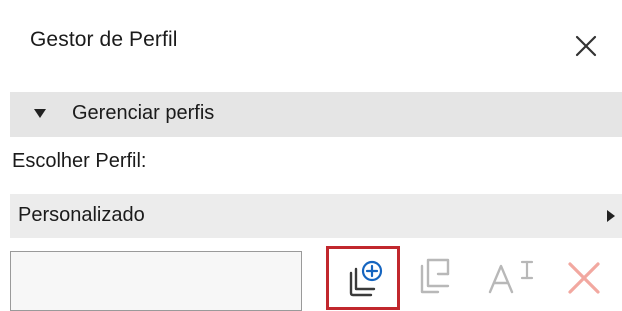 This screenshot has height=311, width=622. Describe the element at coordinates (156, 281) in the screenshot. I see `profile-name-input` at that location.